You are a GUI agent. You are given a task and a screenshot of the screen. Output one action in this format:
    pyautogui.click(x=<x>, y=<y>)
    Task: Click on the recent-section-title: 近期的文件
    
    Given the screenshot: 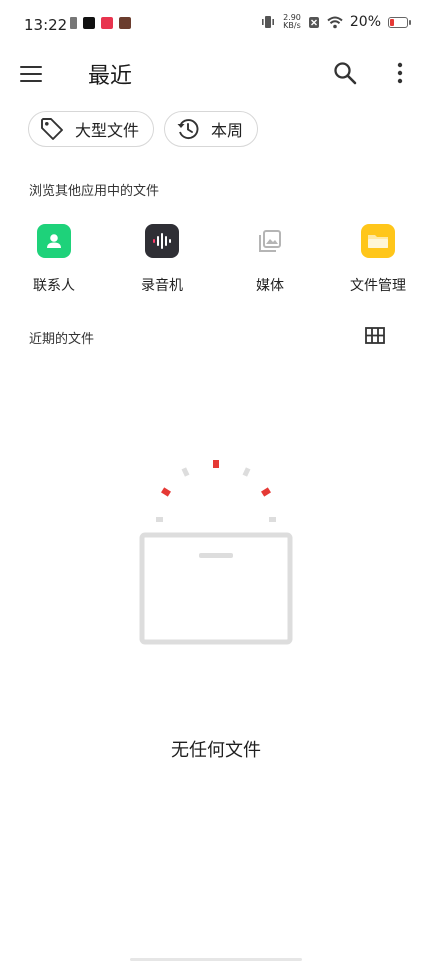 What is the action you would take?
    pyautogui.click(x=62, y=339)
    